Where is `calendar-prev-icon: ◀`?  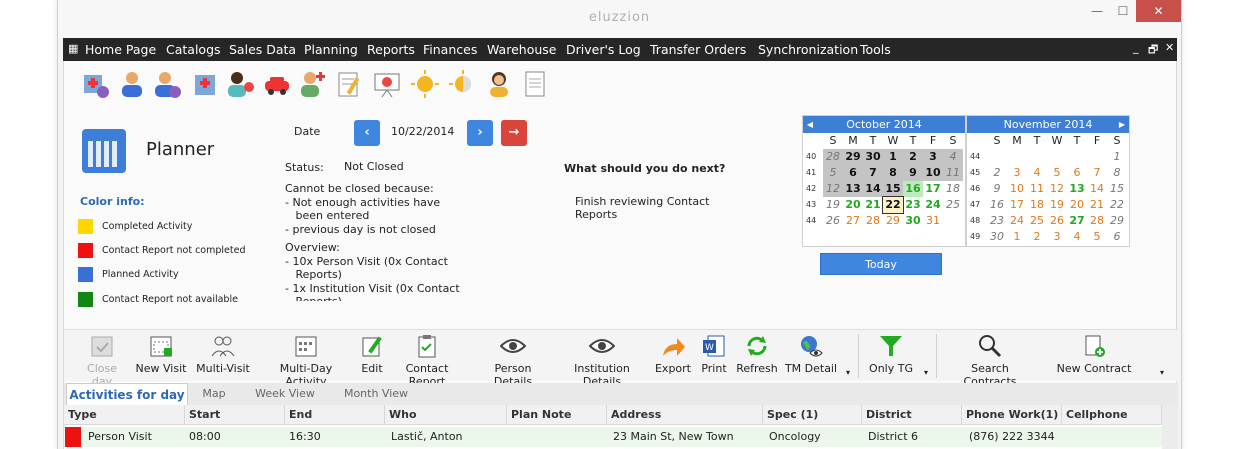 calendar-prev-icon: ◀ is located at coordinates (810, 124).